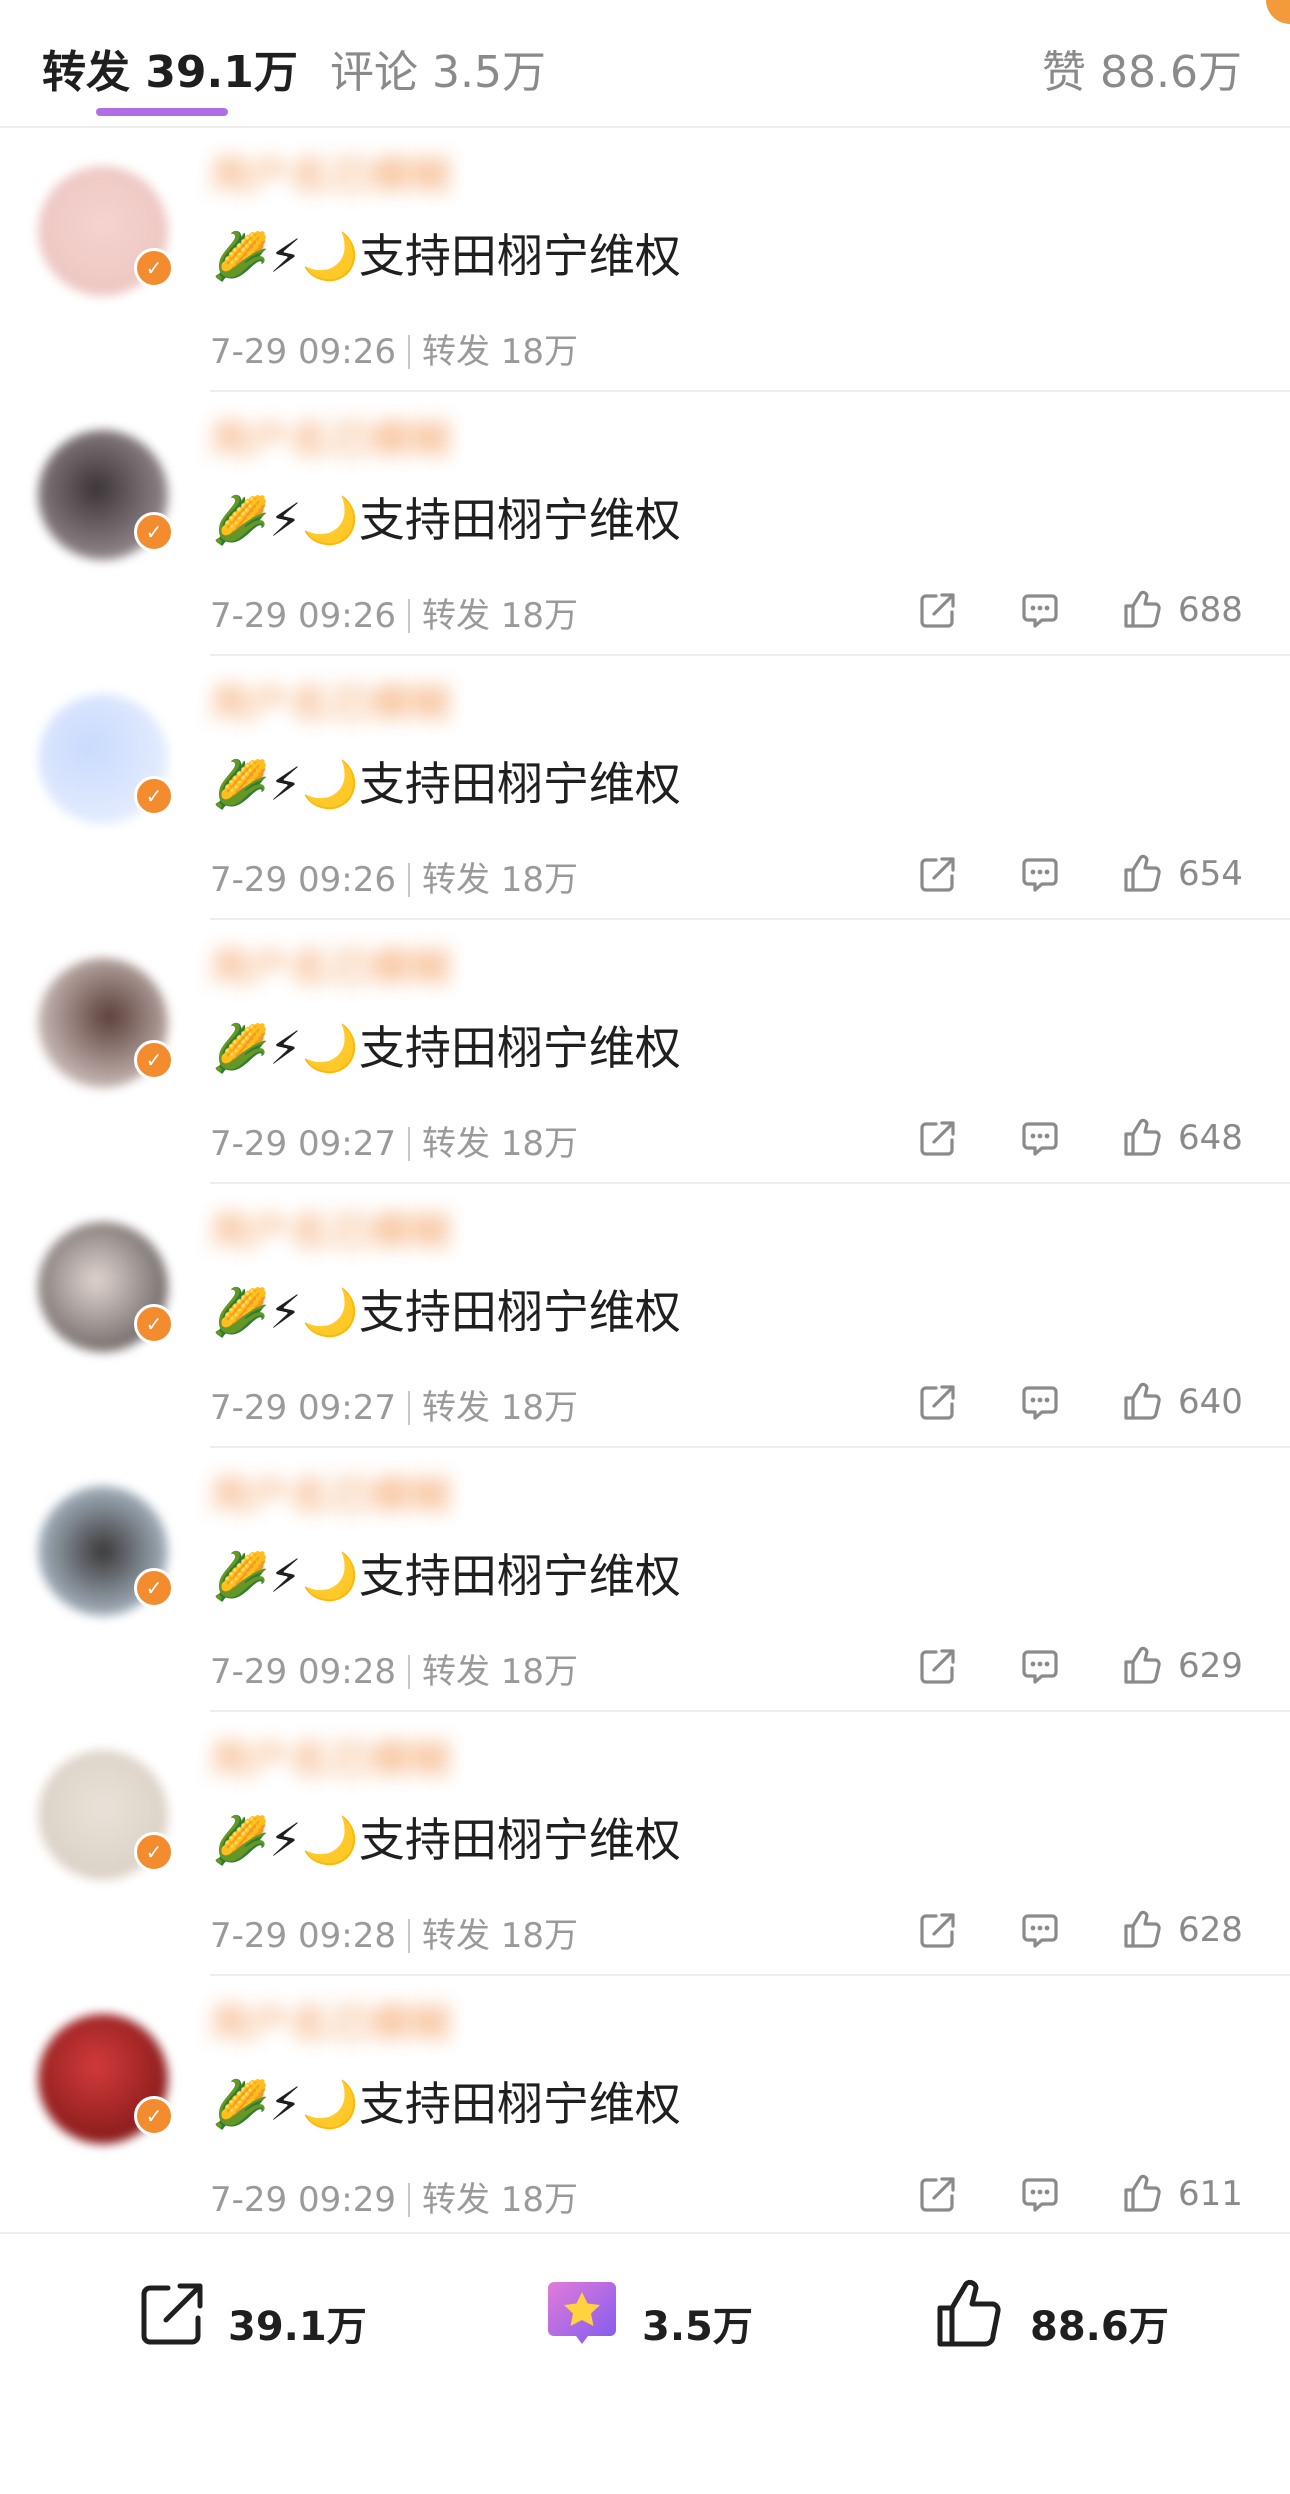  I want to click on comment-count: 3.5万, so click(697, 2327).